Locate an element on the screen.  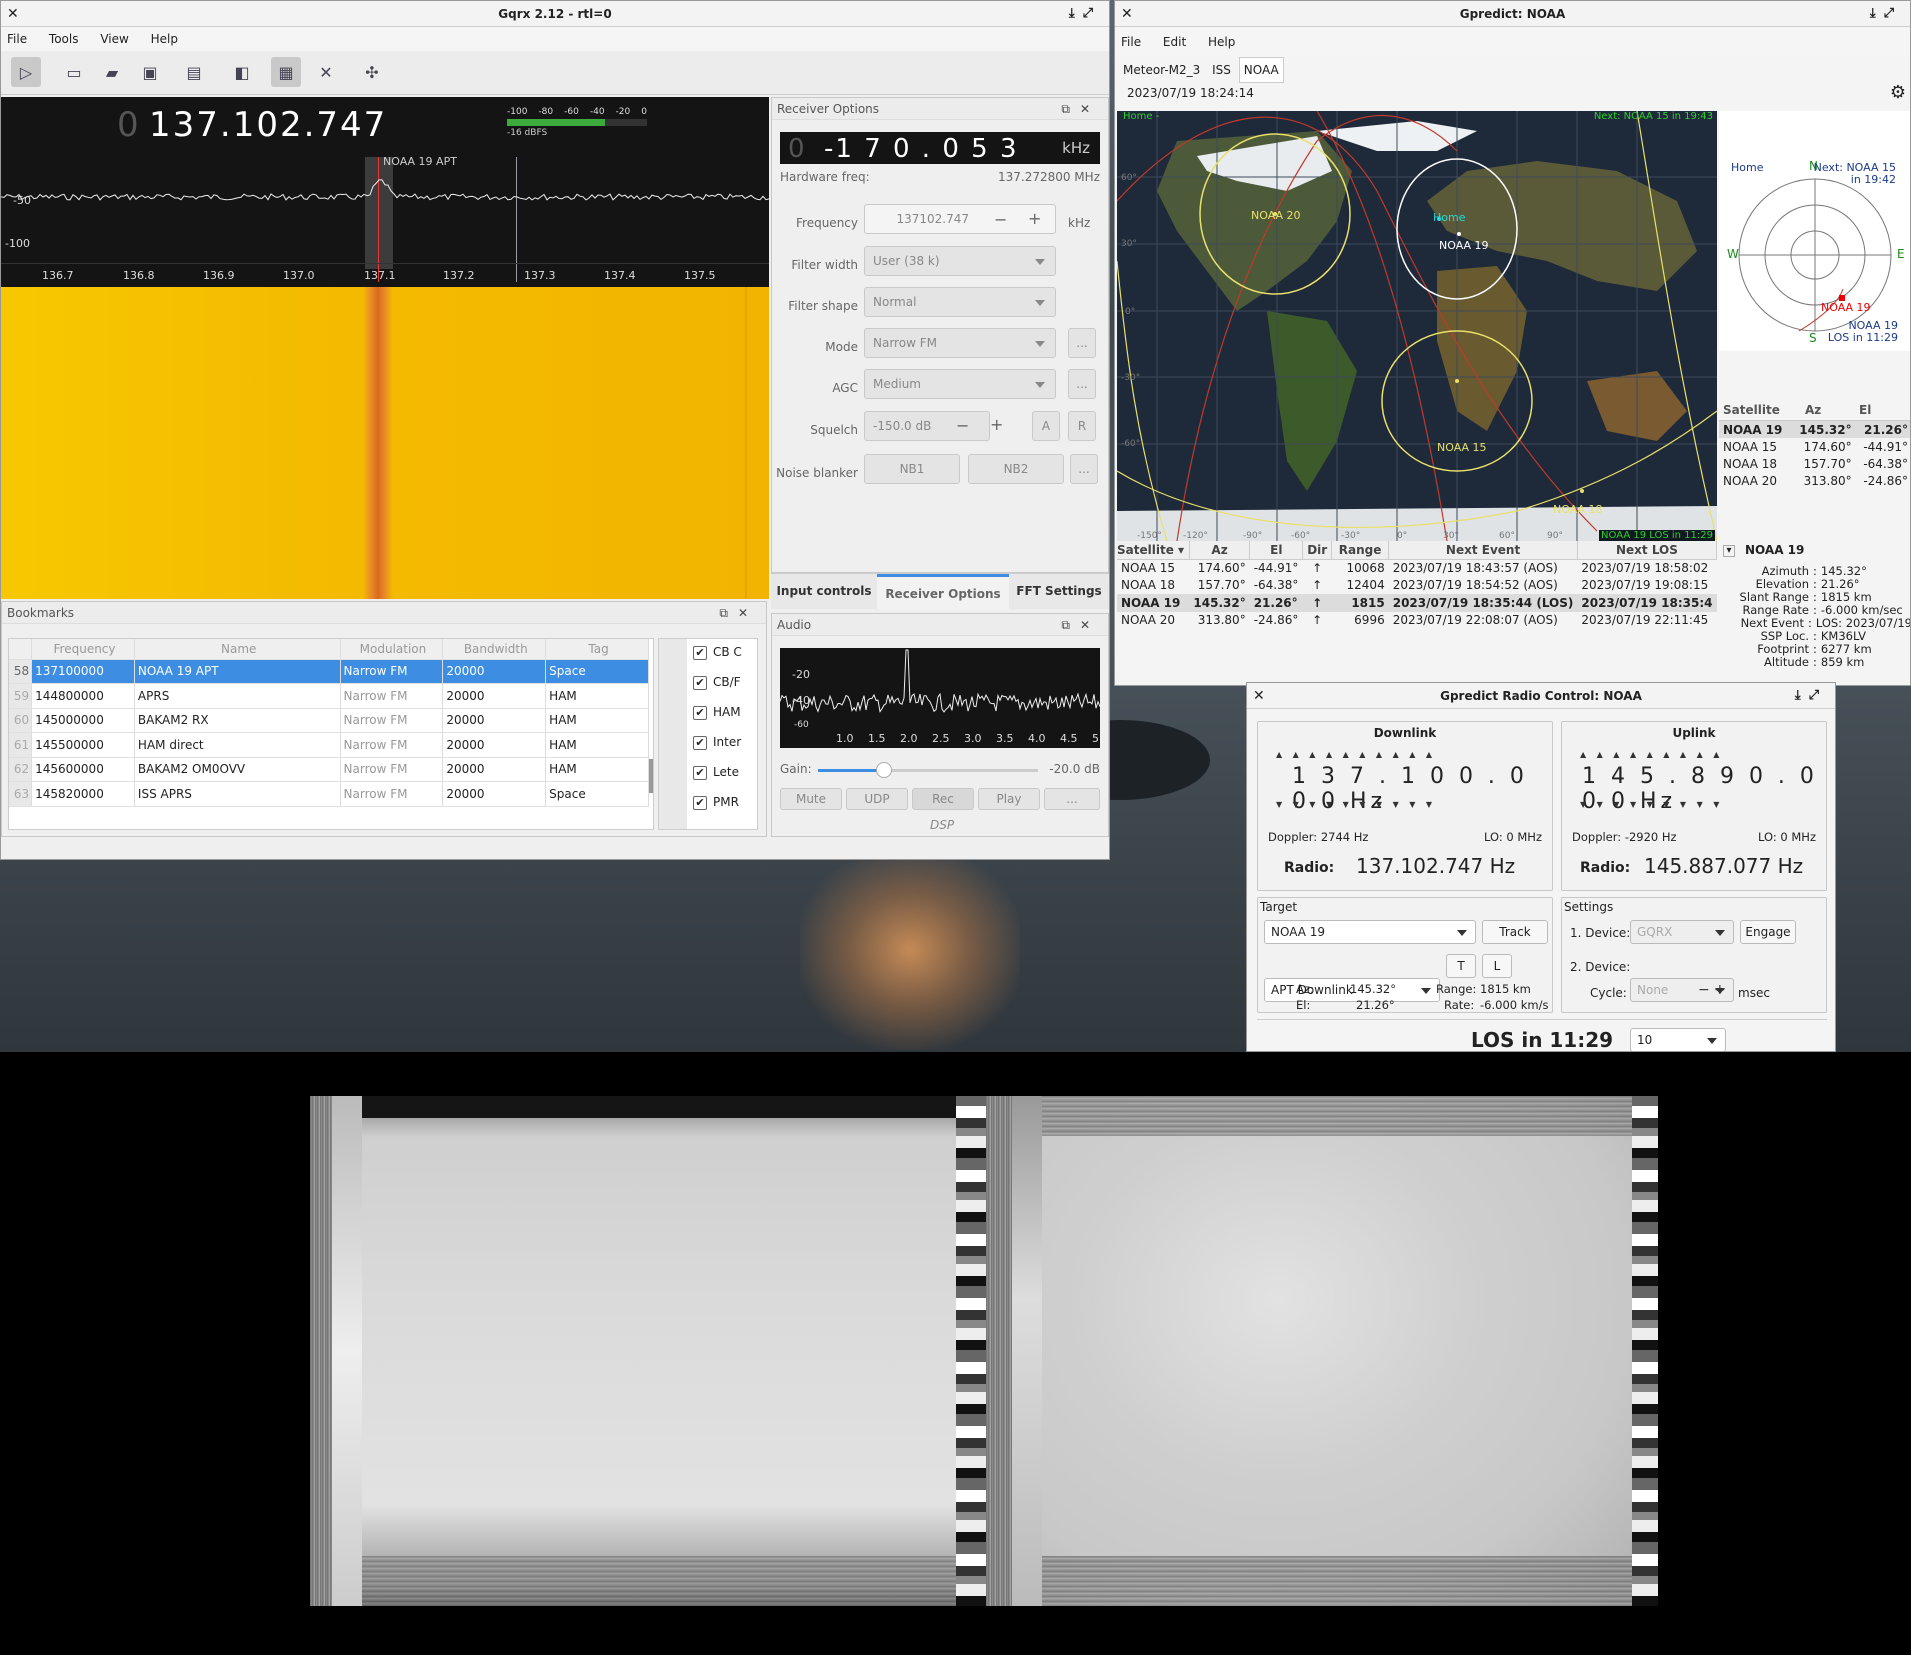
table-scrollbar is located at coordinates (651, 776).